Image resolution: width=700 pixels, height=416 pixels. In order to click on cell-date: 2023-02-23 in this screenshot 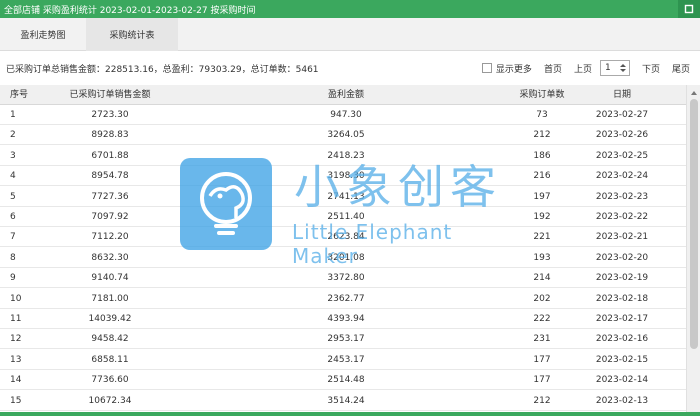, I will do `click(622, 196)`.